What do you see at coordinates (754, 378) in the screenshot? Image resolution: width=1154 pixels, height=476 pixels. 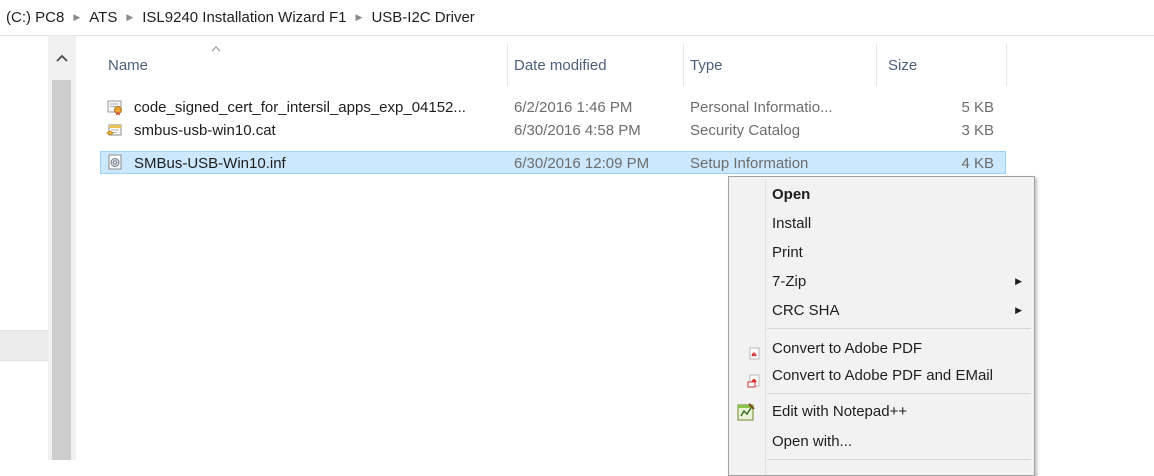 I see `adobe-pdf-email-icon` at bounding box center [754, 378].